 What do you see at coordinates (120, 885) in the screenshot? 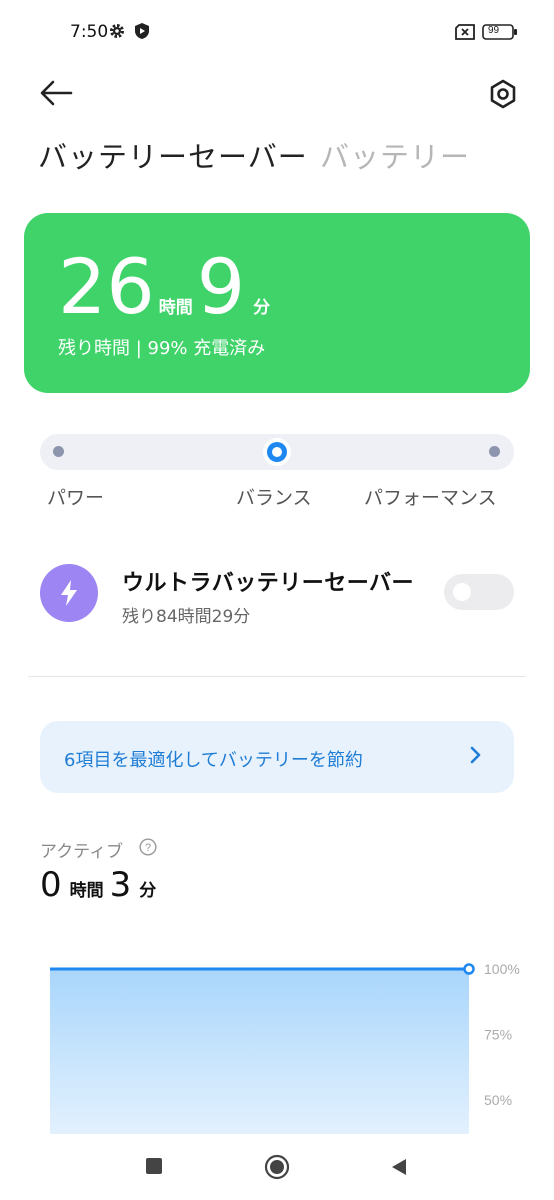
I see `active-minutes: 3` at bounding box center [120, 885].